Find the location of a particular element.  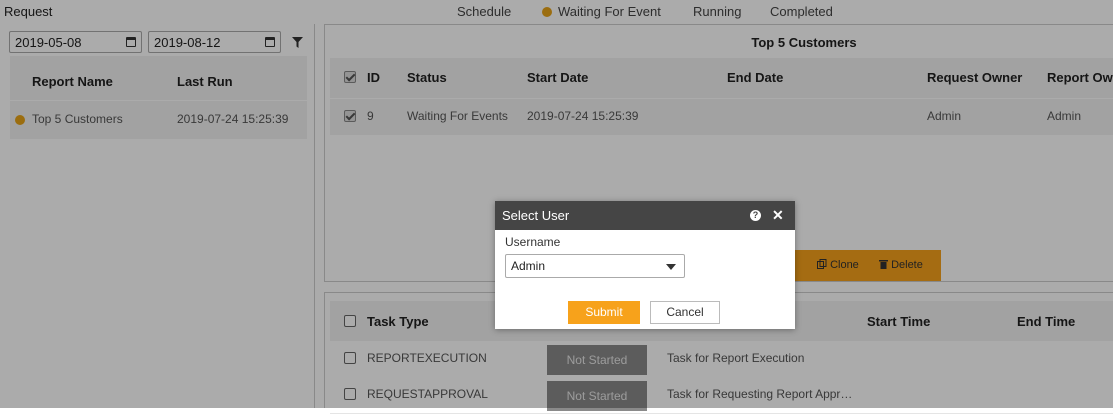

username-label: Username is located at coordinates (533, 242).